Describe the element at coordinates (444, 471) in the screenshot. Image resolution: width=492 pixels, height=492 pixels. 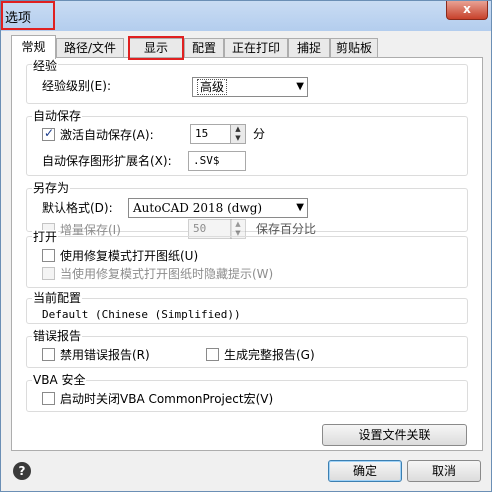
I see `cancel-button: 取消` at that location.